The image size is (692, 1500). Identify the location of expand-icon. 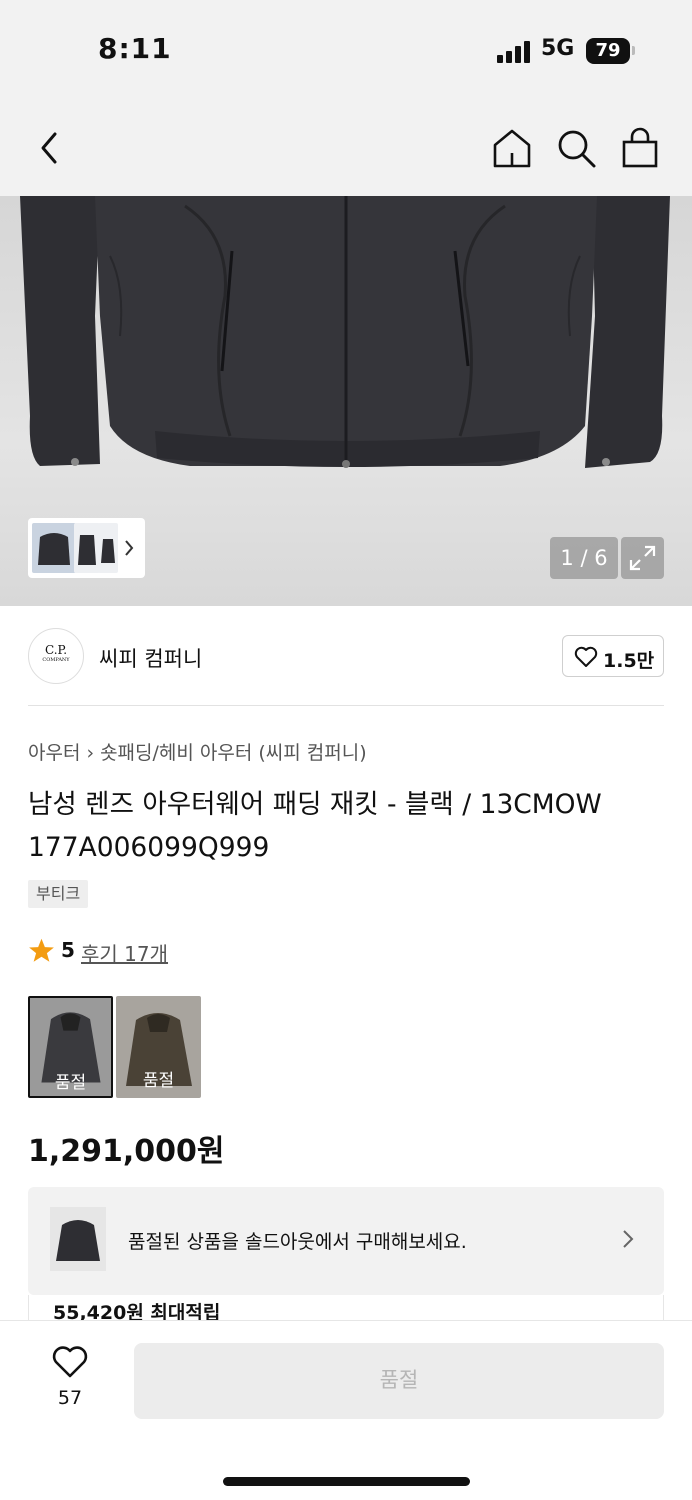
(642, 558).